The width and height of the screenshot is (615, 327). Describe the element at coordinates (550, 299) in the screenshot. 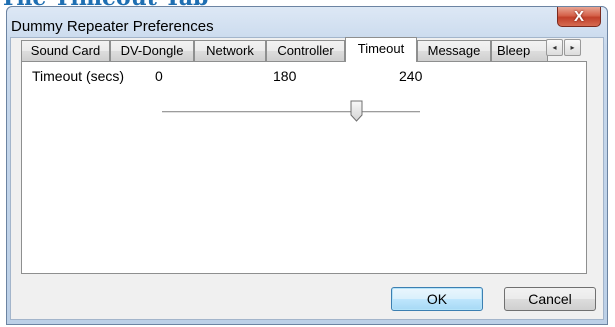

I see `cancel-button: Cancel` at that location.